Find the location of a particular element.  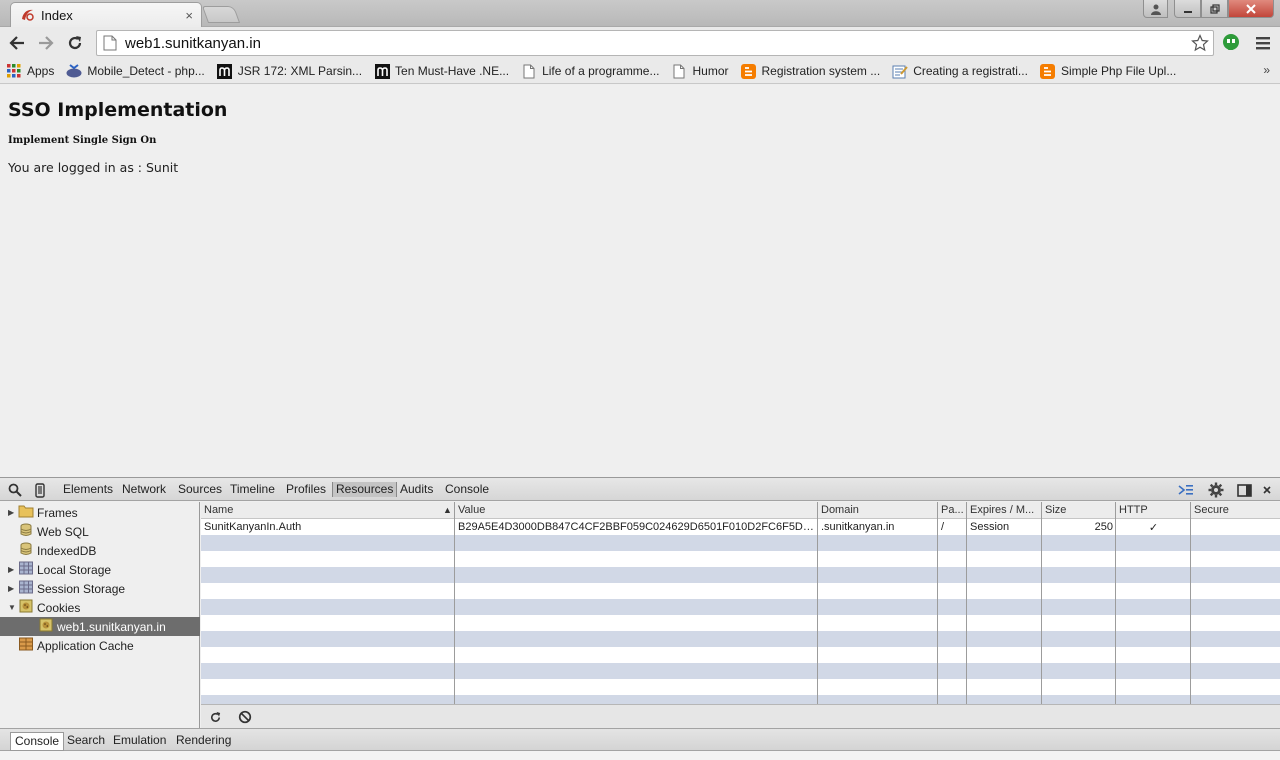

devtools-tab-elements: Elements is located at coordinates (88, 489).